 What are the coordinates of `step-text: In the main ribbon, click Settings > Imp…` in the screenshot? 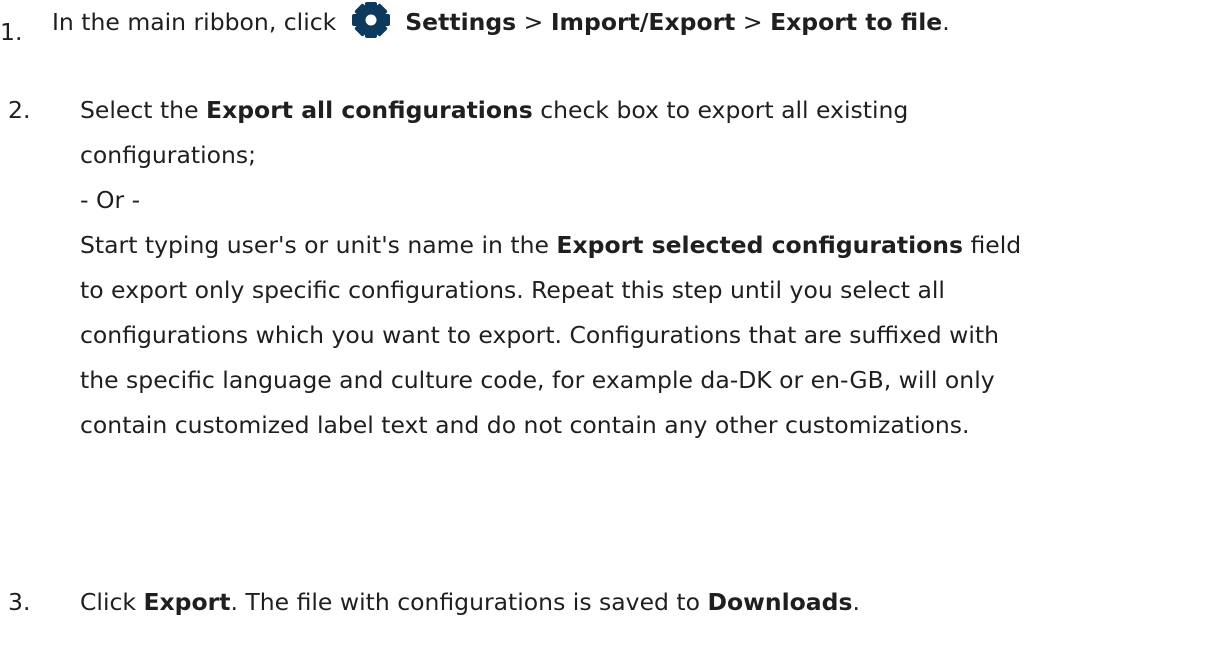 It's located at (501, 22).